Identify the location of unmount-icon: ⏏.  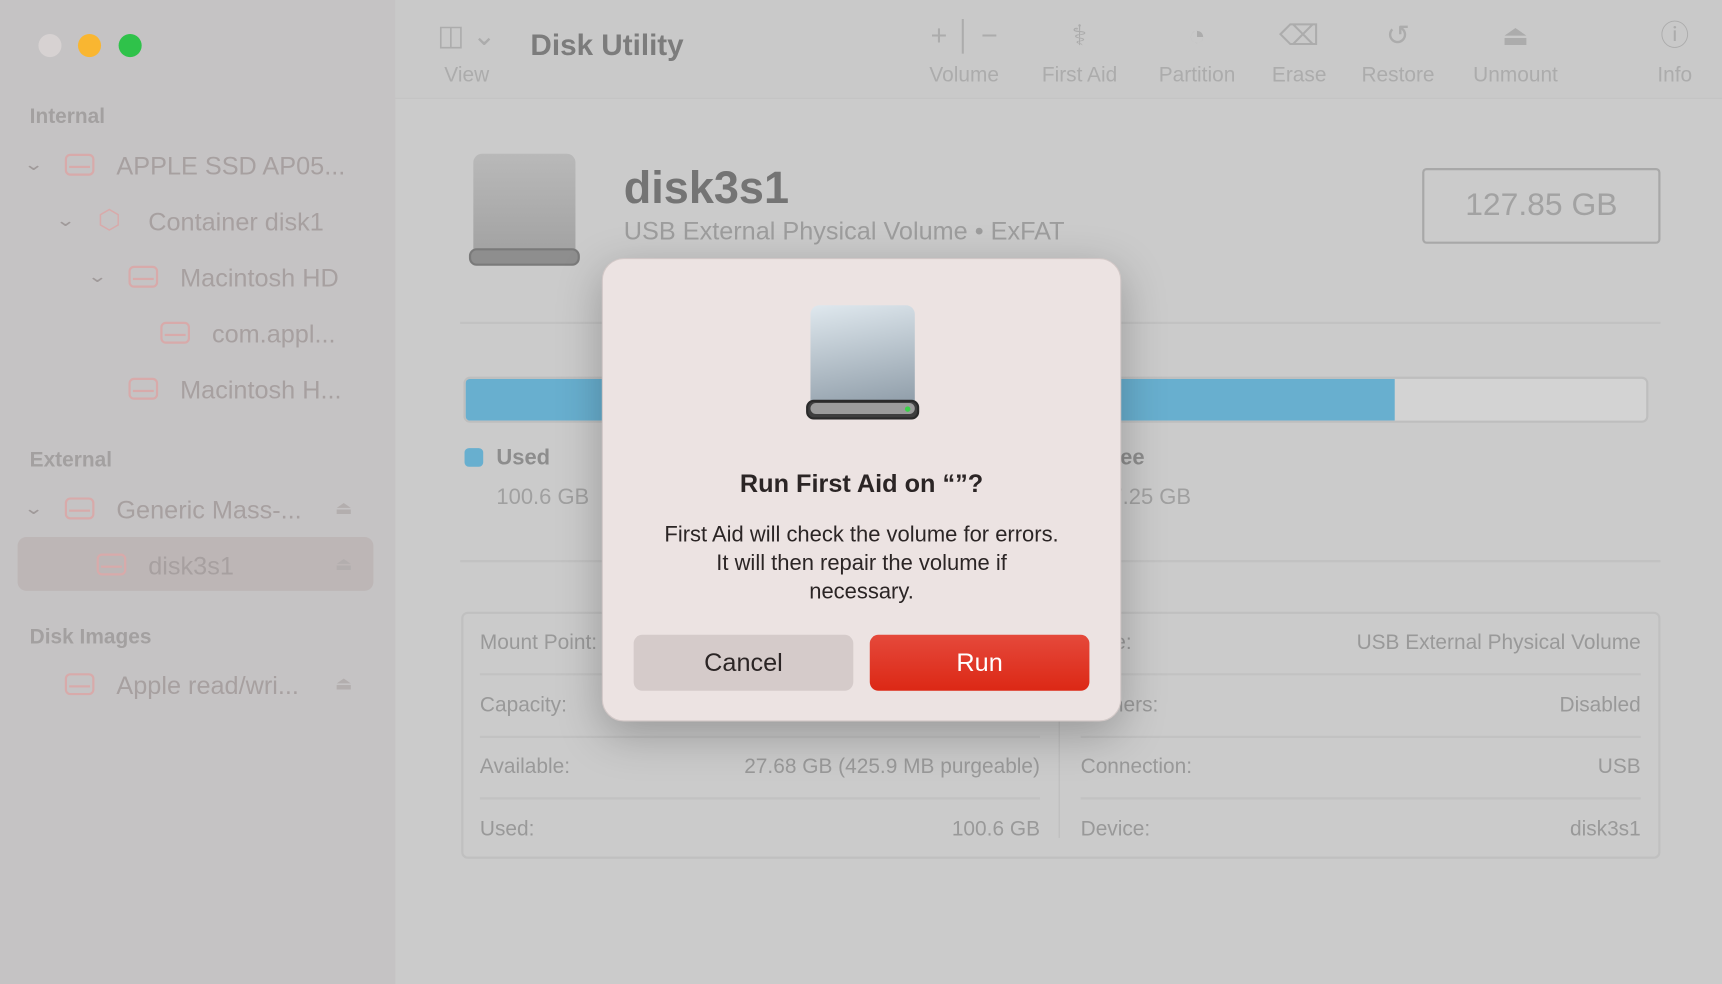
(1516, 35).